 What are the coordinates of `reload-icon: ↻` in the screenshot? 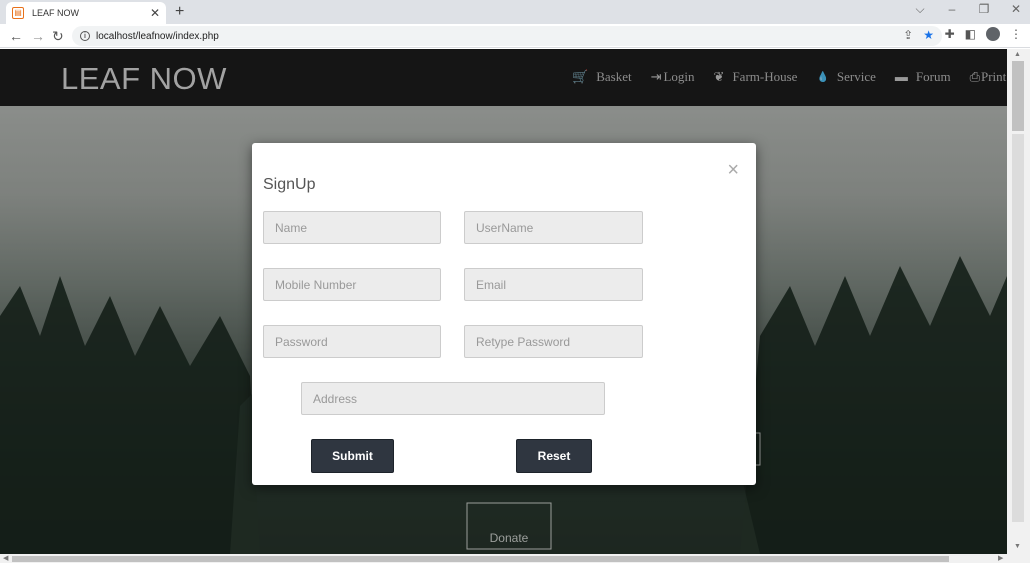 It's located at (58, 36).